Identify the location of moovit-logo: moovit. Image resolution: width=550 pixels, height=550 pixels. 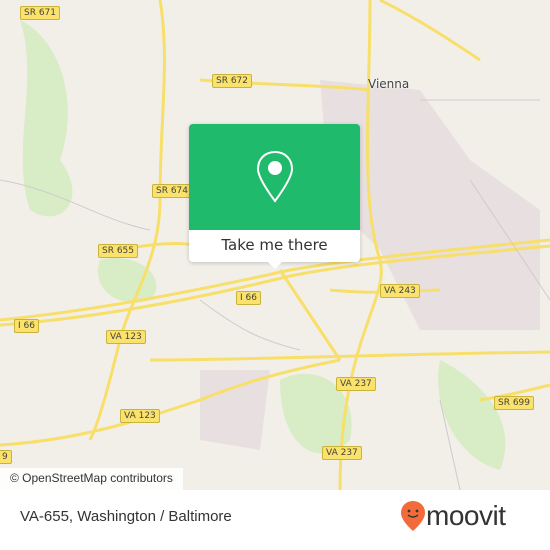
(453, 516).